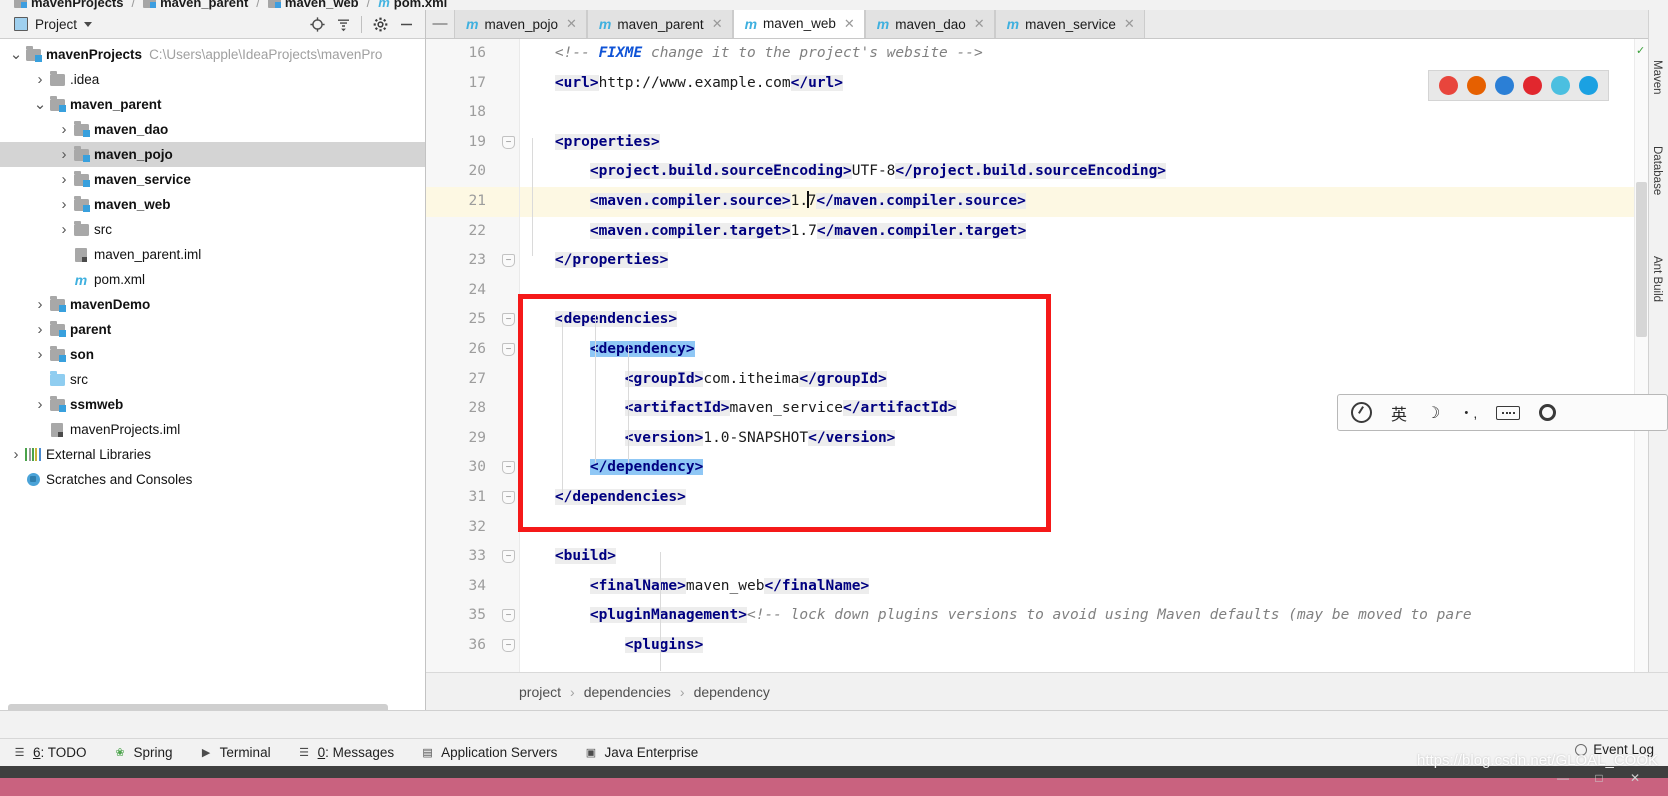 The width and height of the screenshot is (1668, 796). Describe the element at coordinates (929, 24) in the screenshot. I see `editor-tab-maven_dao: m maven_dao ✕` at that location.